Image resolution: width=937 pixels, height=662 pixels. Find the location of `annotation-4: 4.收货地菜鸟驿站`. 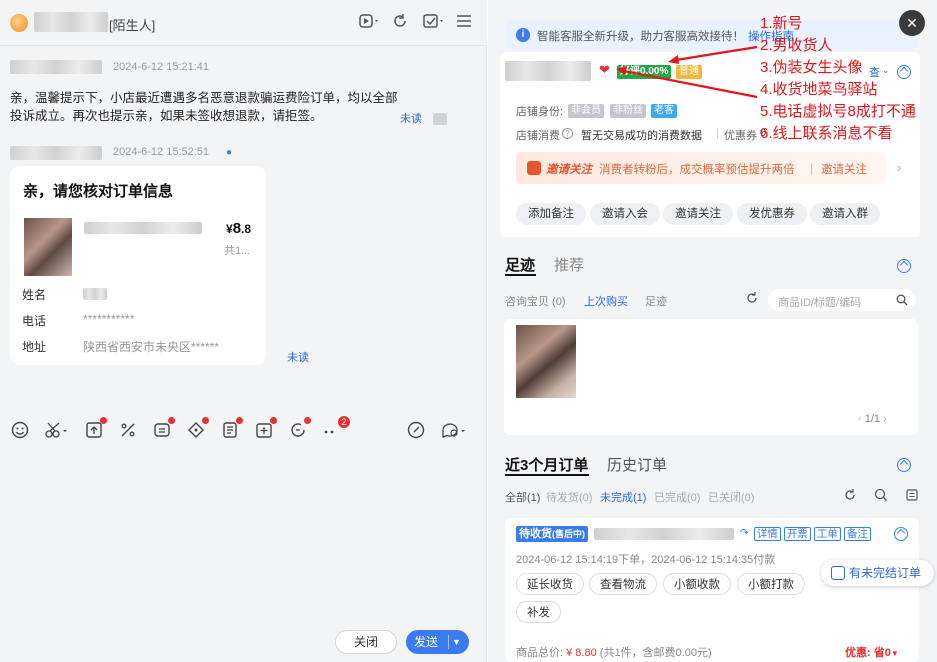

annotation-4: 4.收货地菜鸟驿站 is located at coordinates (819, 89).